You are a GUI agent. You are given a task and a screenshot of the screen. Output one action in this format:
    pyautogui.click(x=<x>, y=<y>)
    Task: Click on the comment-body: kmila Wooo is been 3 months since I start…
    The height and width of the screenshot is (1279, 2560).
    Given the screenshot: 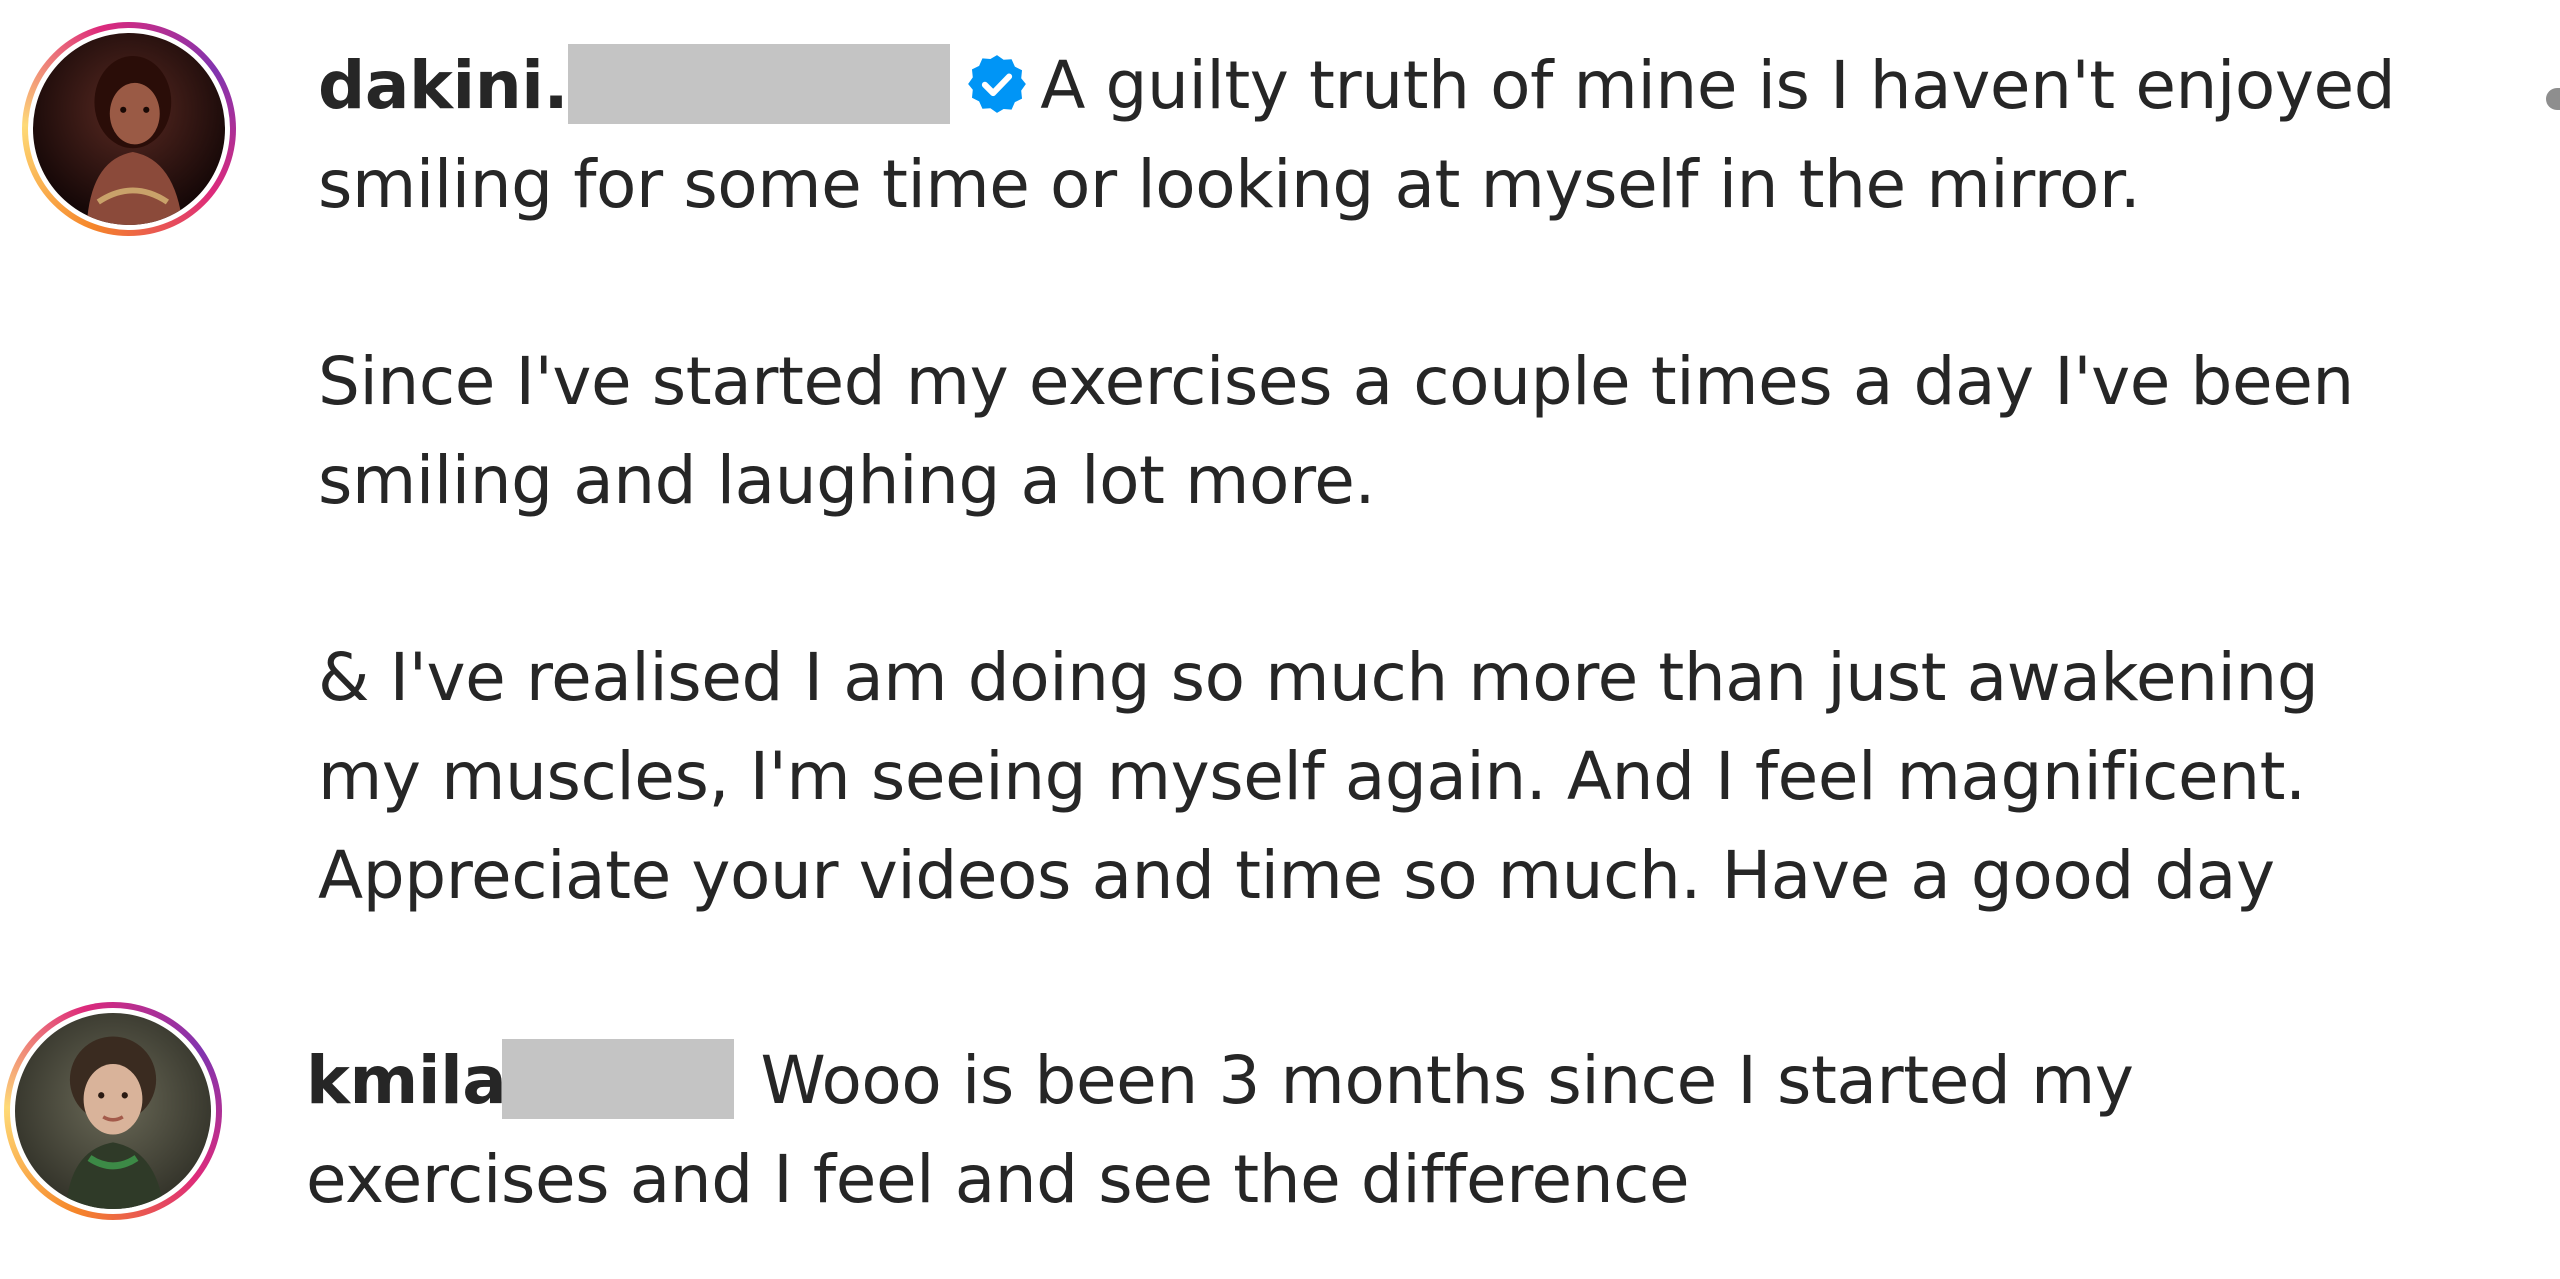 What is the action you would take?
    pyautogui.click(x=1220, y=1130)
    